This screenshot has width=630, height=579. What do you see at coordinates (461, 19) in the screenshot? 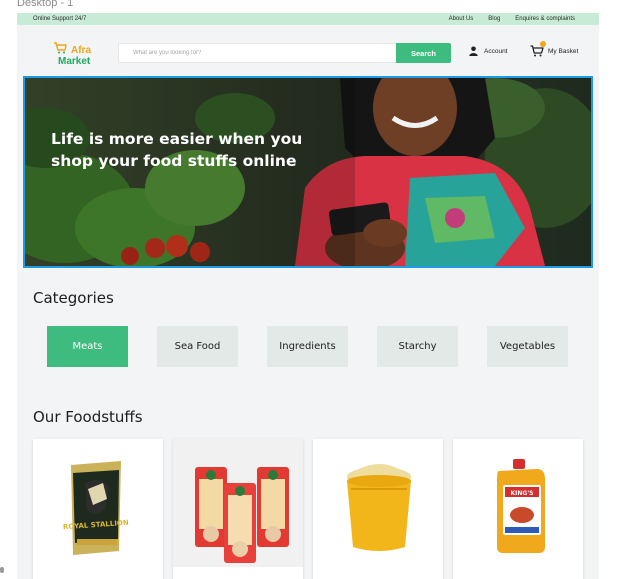
I see `about-us-link: About Us` at bounding box center [461, 19].